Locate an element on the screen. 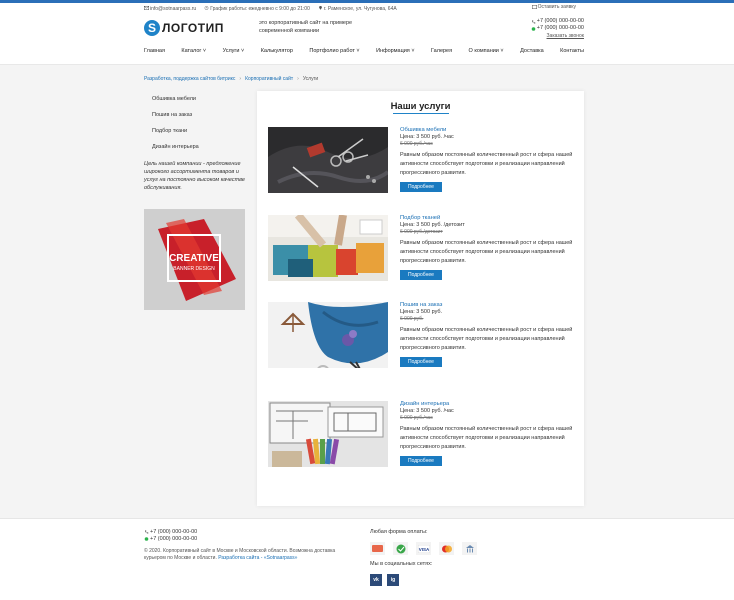 This screenshot has width=734, height=600. footer-phone-row-1: +7 (000) 000-00-00 is located at coordinates (170, 532).